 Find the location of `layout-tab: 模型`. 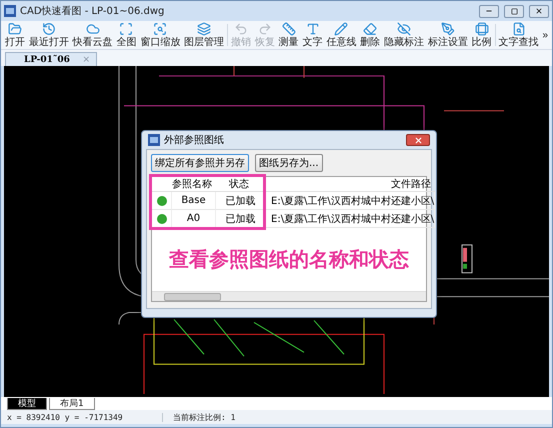

layout-tab: 模型 is located at coordinates (27, 404).